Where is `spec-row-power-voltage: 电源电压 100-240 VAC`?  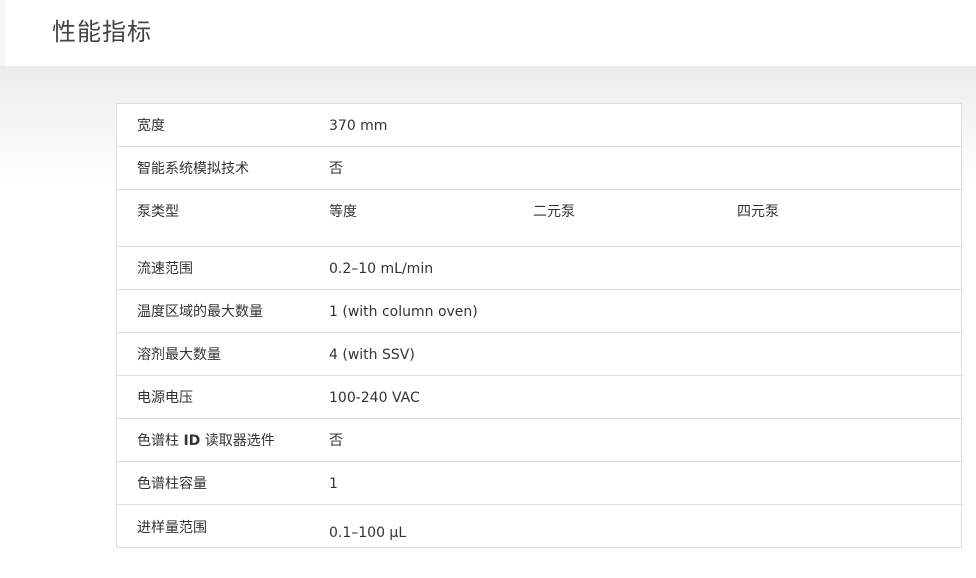
spec-row-power-voltage: 电源电压 100-240 VAC is located at coordinates (539, 397).